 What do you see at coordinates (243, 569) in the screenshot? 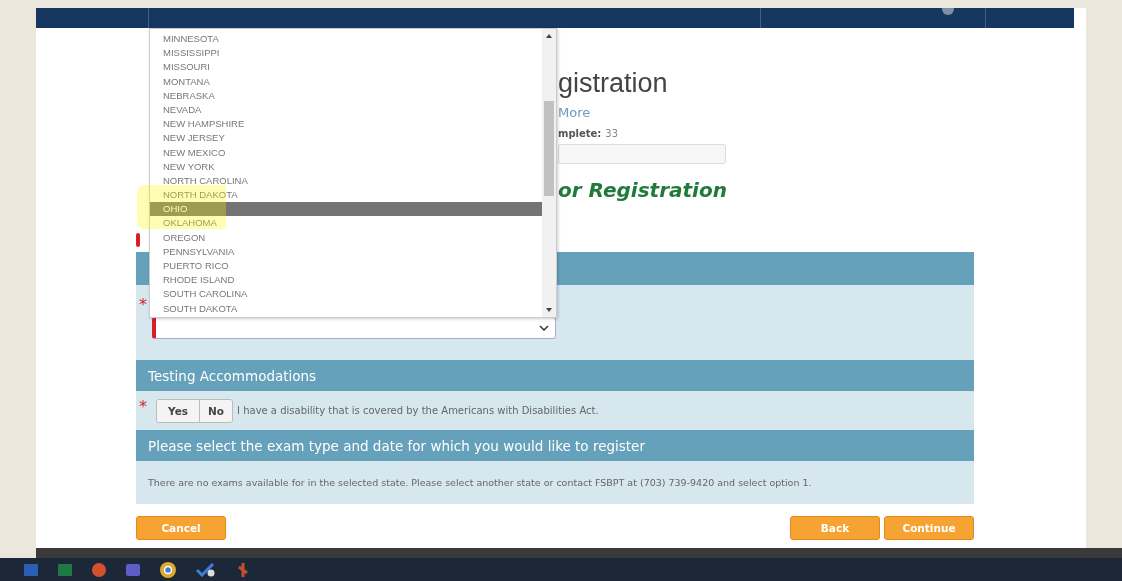
I see `tool-icon` at bounding box center [243, 569].